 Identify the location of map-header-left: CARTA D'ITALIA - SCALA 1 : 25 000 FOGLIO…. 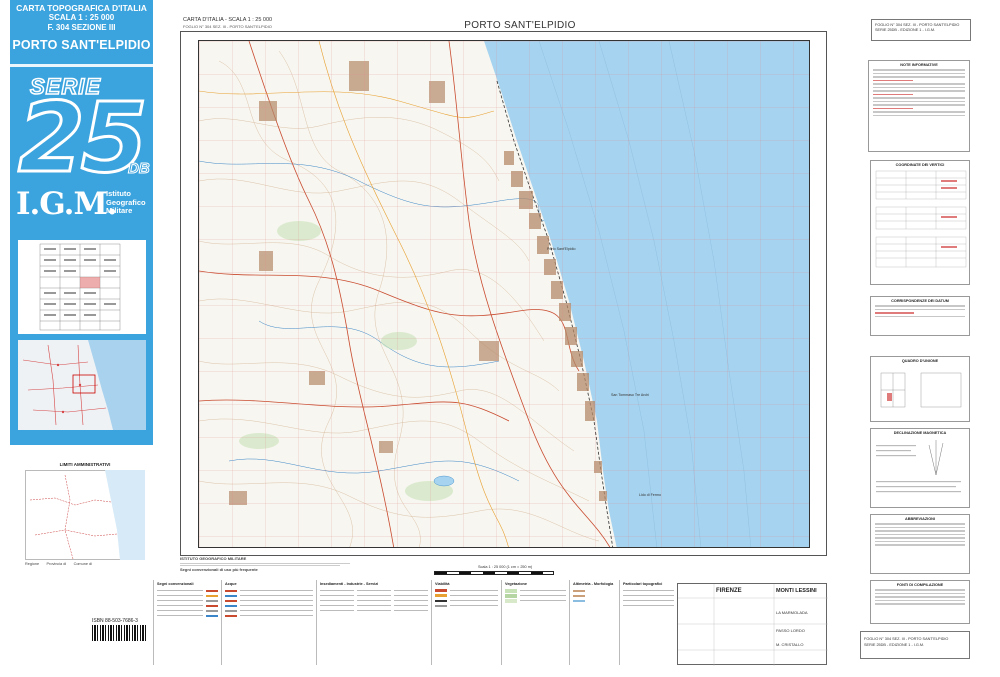
(227, 23).